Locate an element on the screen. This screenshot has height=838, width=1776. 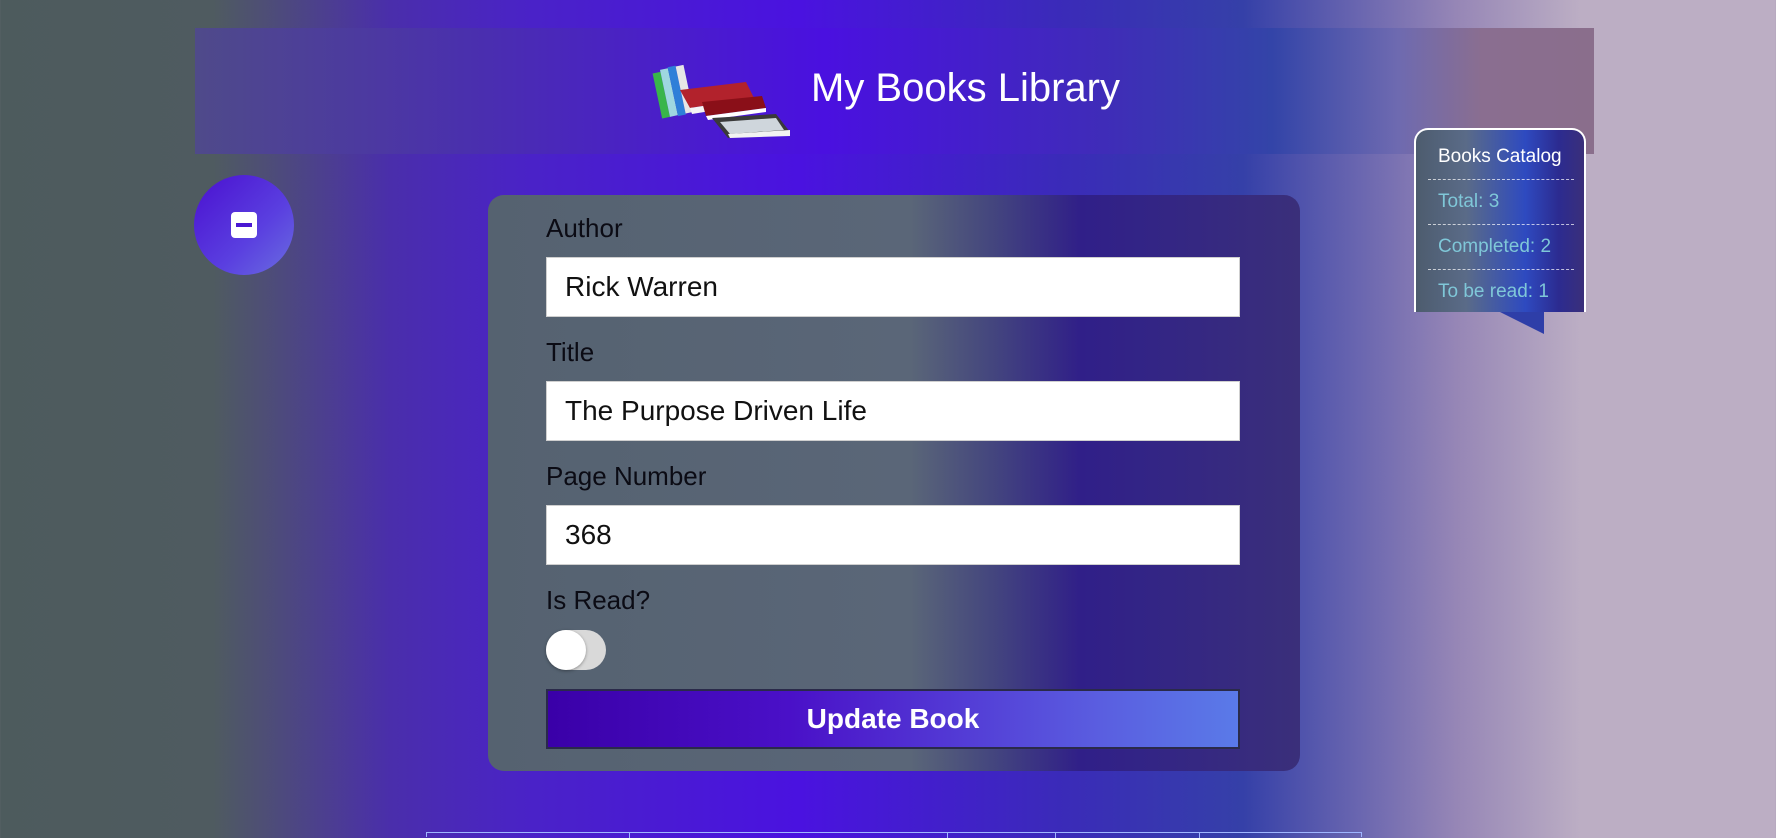
is-read-label: Is Read? is located at coordinates (598, 600).